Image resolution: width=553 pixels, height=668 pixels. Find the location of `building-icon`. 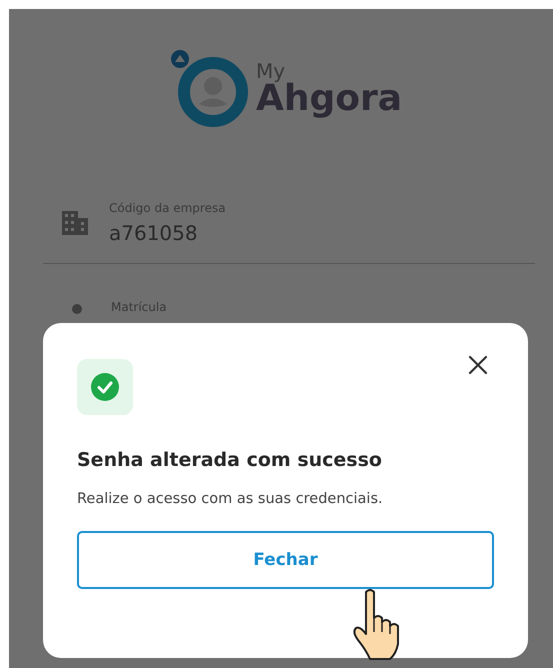

building-icon is located at coordinates (75, 223).